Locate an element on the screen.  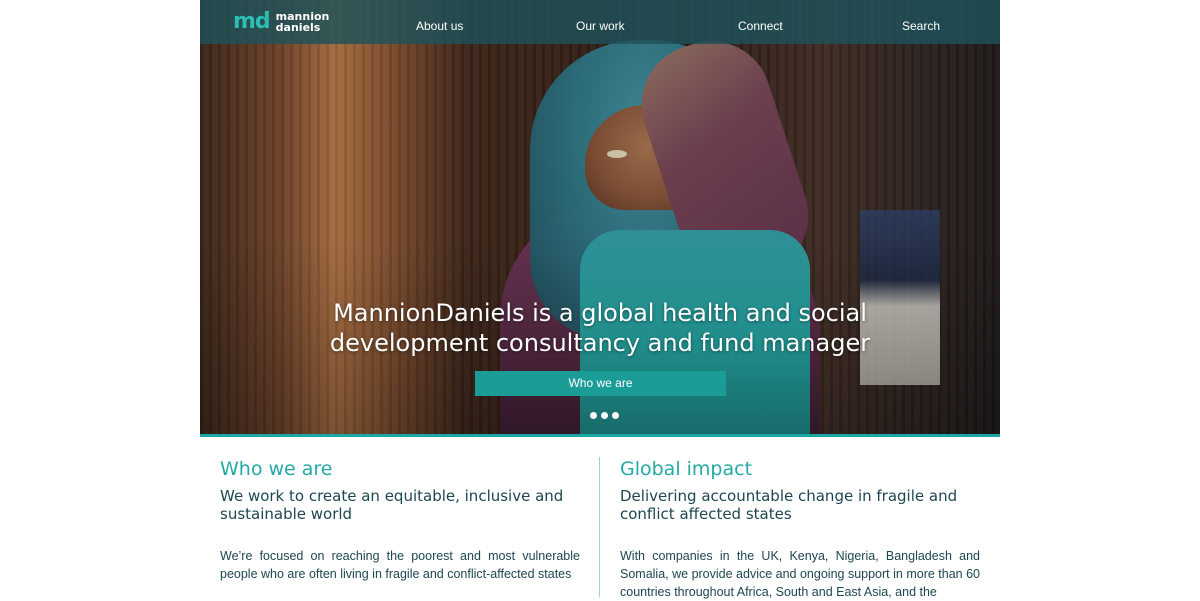
logo-word-2: daniels is located at coordinates (298, 27).